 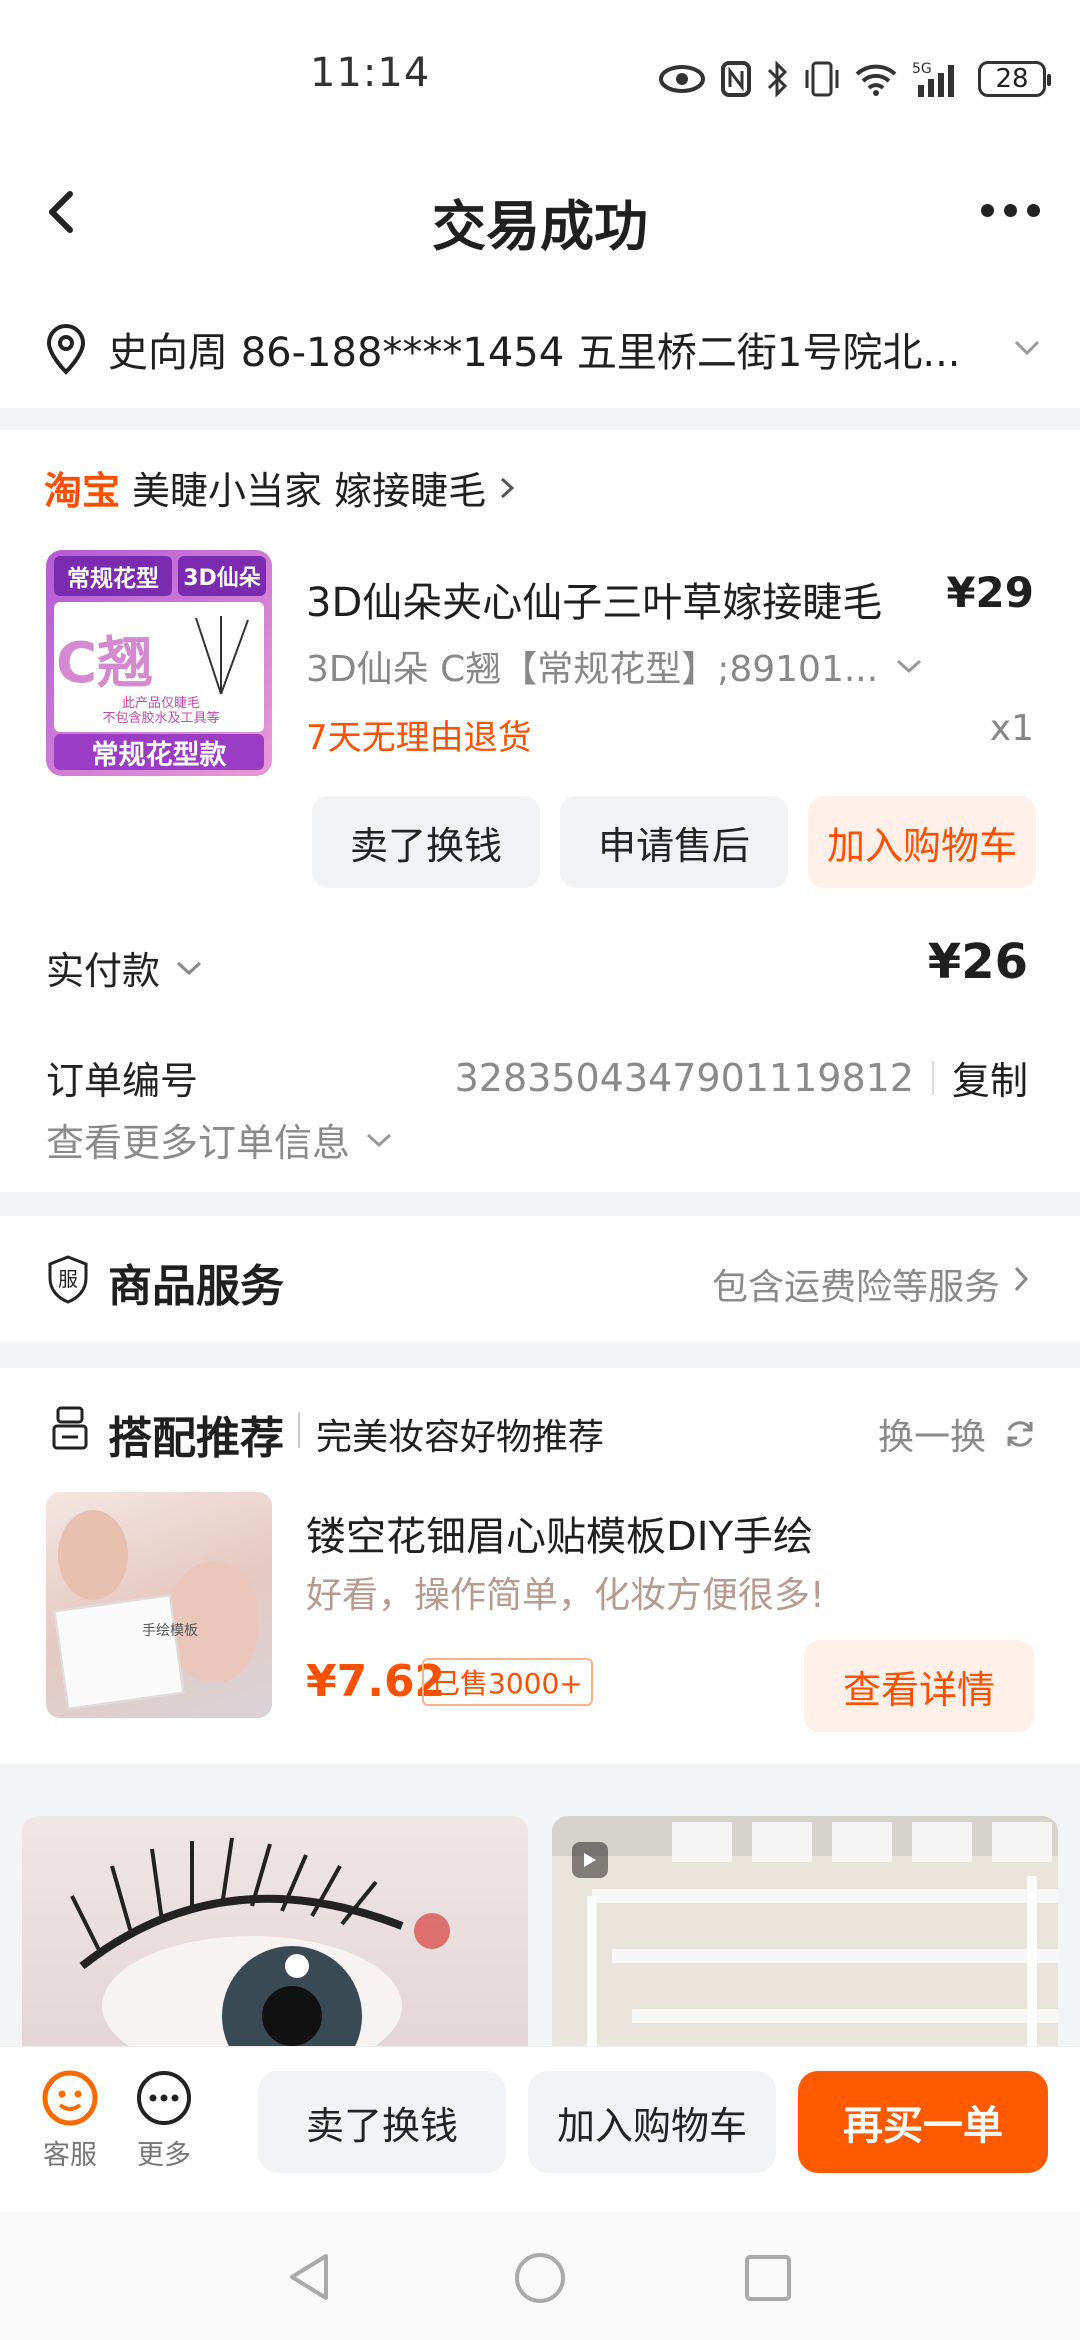 What do you see at coordinates (119, 1652) in the screenshot?
I see `template-sheet` at bounding box center [119, 1652].